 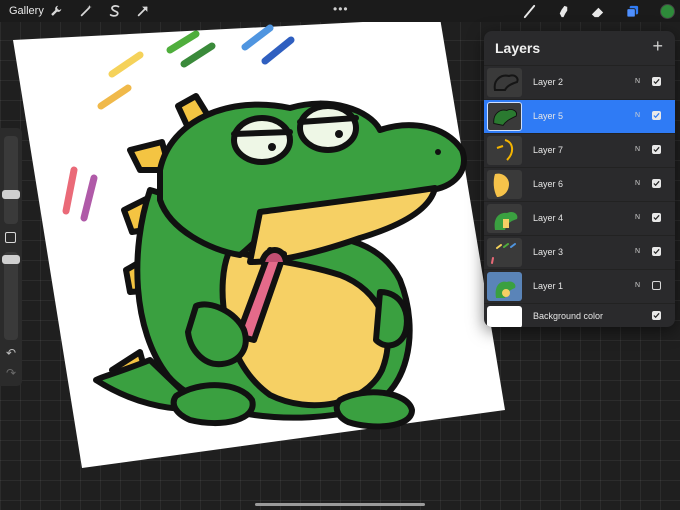 I want to click on color-picker-button, so click(x=667, y=11).